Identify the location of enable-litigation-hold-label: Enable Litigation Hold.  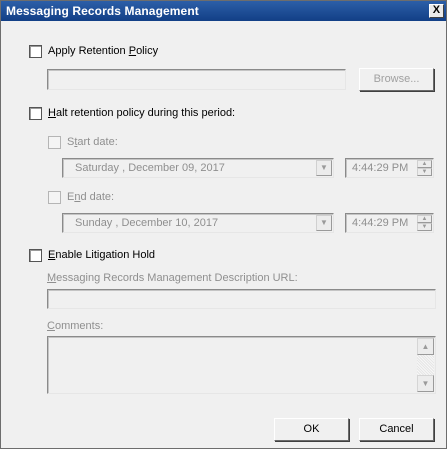
(102, 255).